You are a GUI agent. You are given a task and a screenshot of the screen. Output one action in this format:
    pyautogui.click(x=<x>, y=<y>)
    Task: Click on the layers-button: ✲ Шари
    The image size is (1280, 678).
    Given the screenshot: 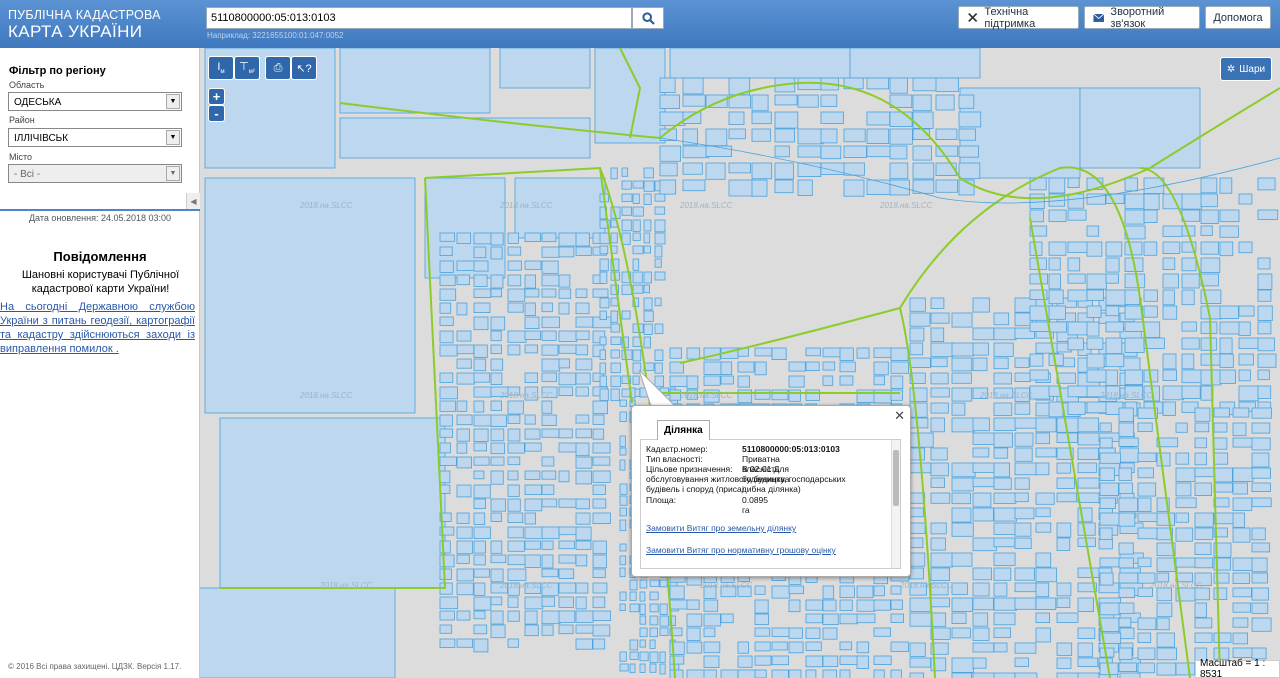 What is the action you would take?
    pyautogui.click(x=1246, y=69)
    